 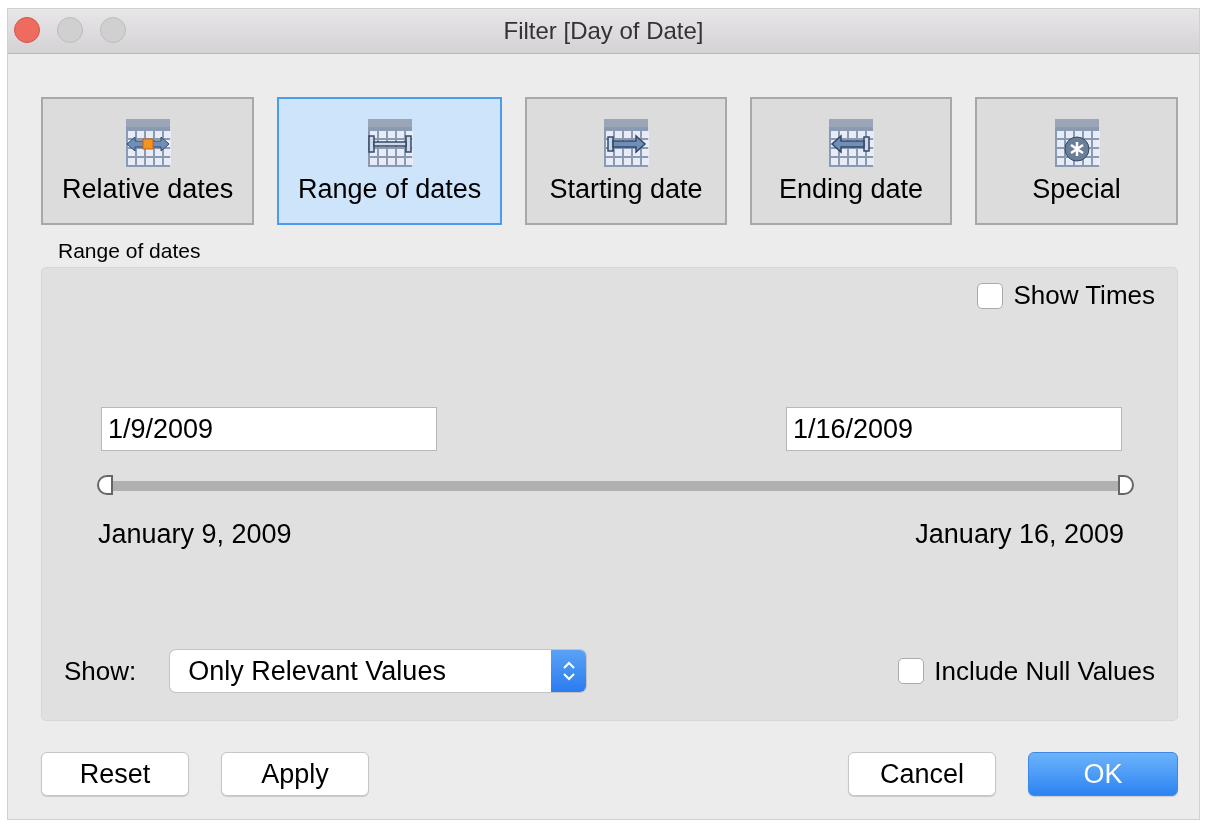 What do you see at coordinates (269, 429) in the screenshot?
I see `start-date-field: 1/9/2009` at bounding box center [269, 429].